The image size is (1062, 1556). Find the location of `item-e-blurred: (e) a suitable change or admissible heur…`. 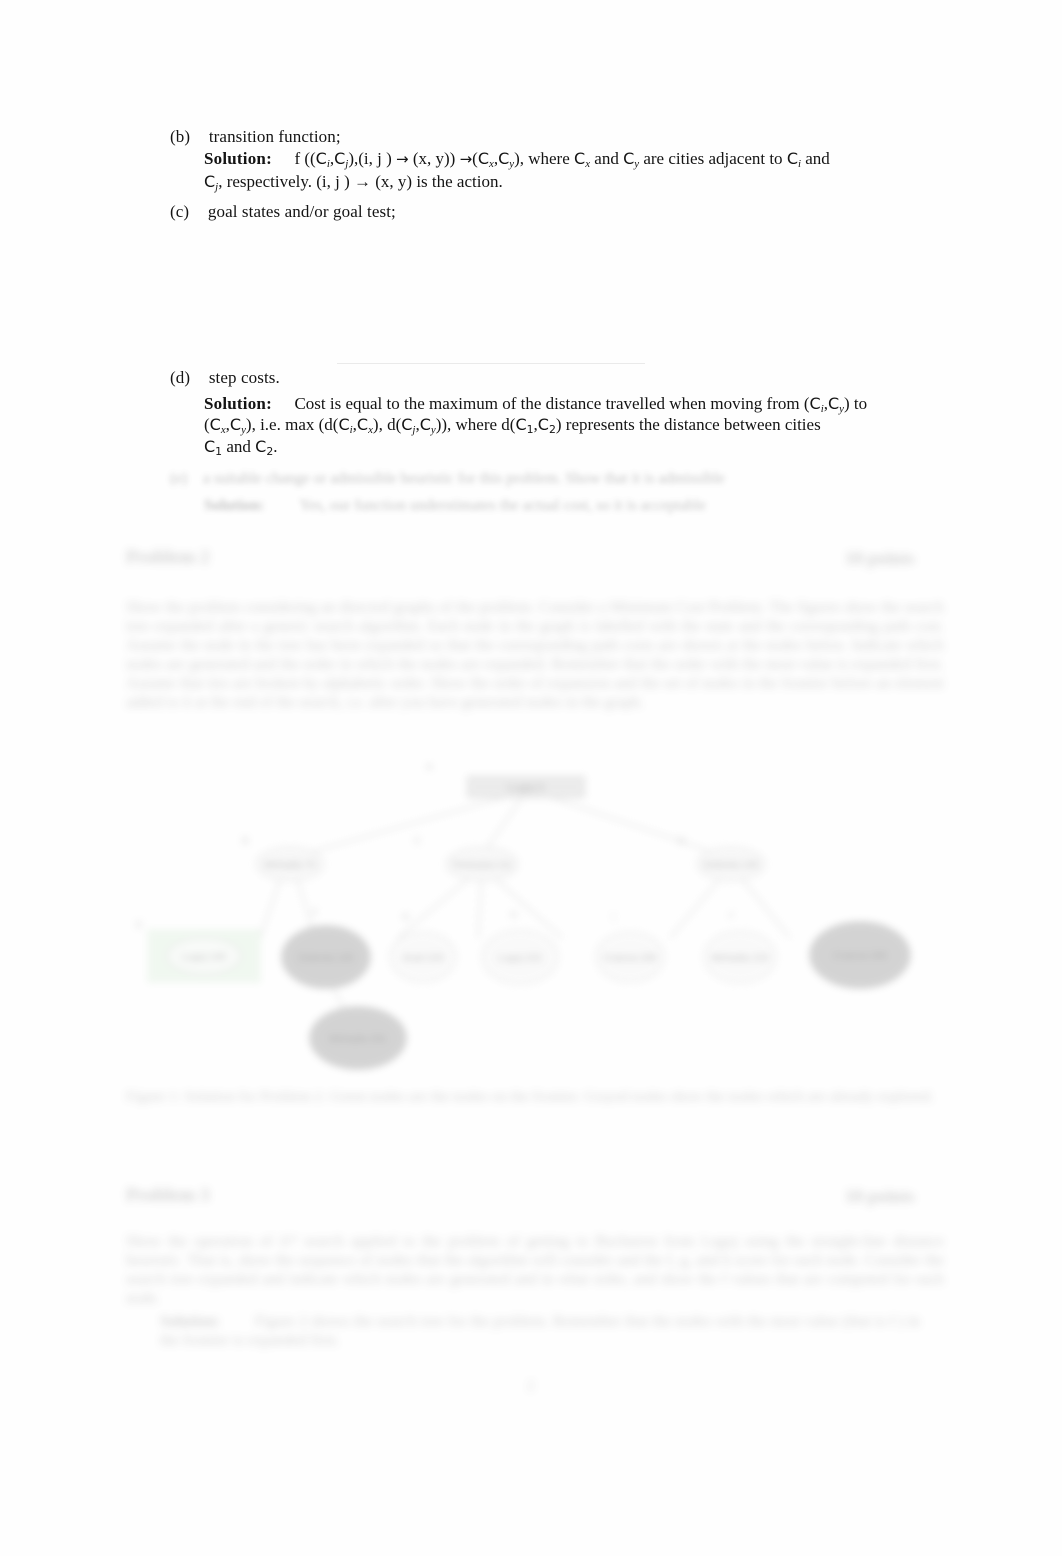

item-e-blurred: (e) a suitable change or admissible heur… is located at coordinates (495, 478).